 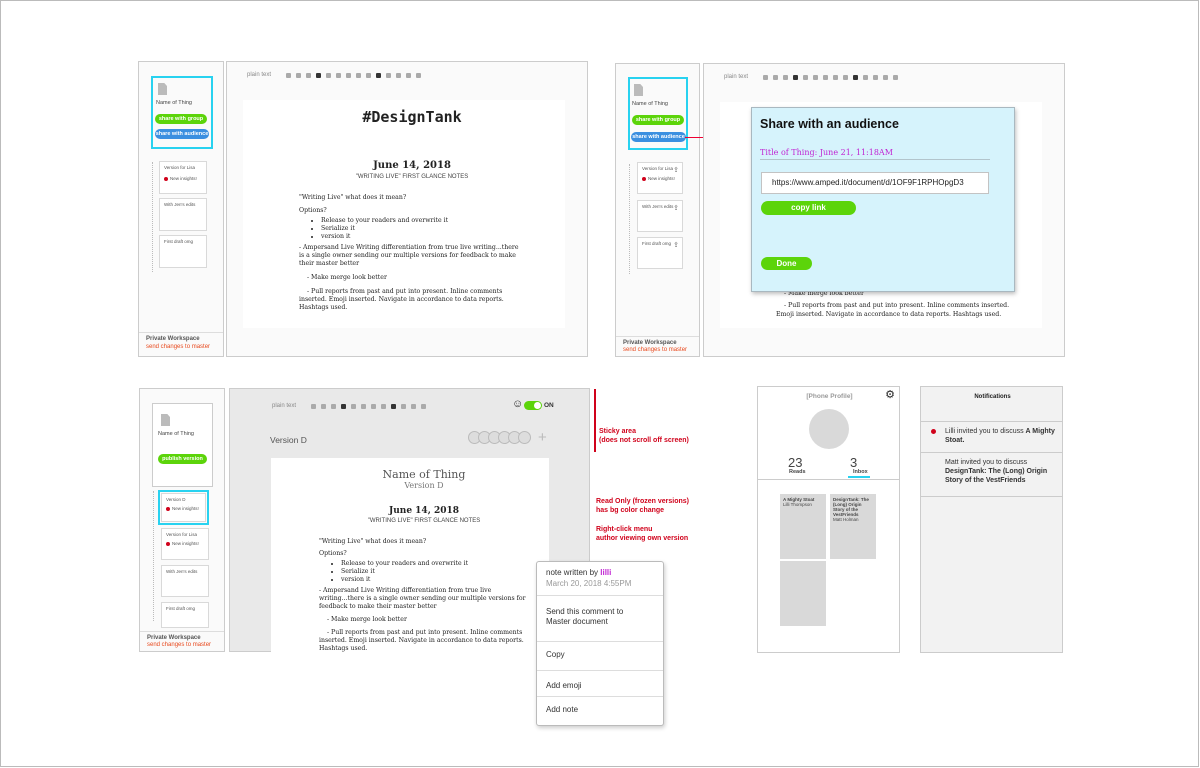 What do you see at coordinates (183, 507) in the screenshot?
I see `version-card: Version D New insights!` at bounding box center [183, 507].